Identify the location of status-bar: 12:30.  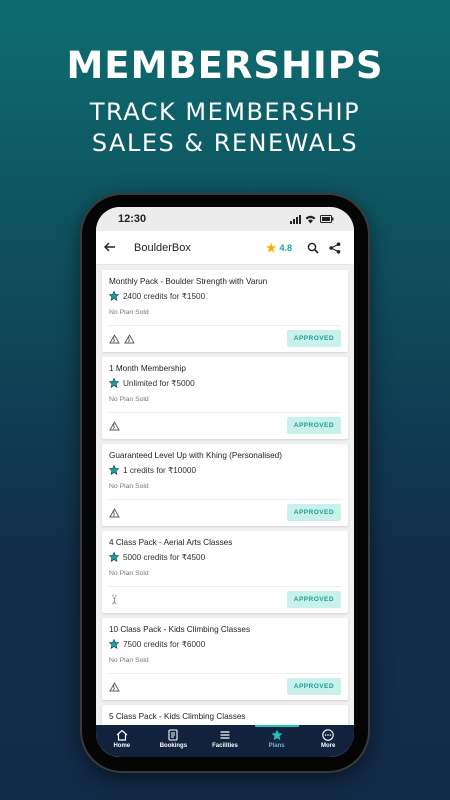
(225, 219).